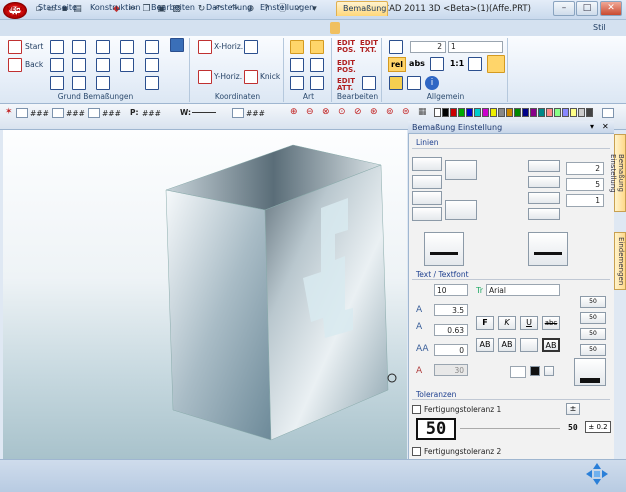 This screenshot has width=626, height=492. What do you see at coordinates (228, 77) in the screenshot?
I see `y-horizontal-button: Y-Horiz.` at bounding box center [228, 77].